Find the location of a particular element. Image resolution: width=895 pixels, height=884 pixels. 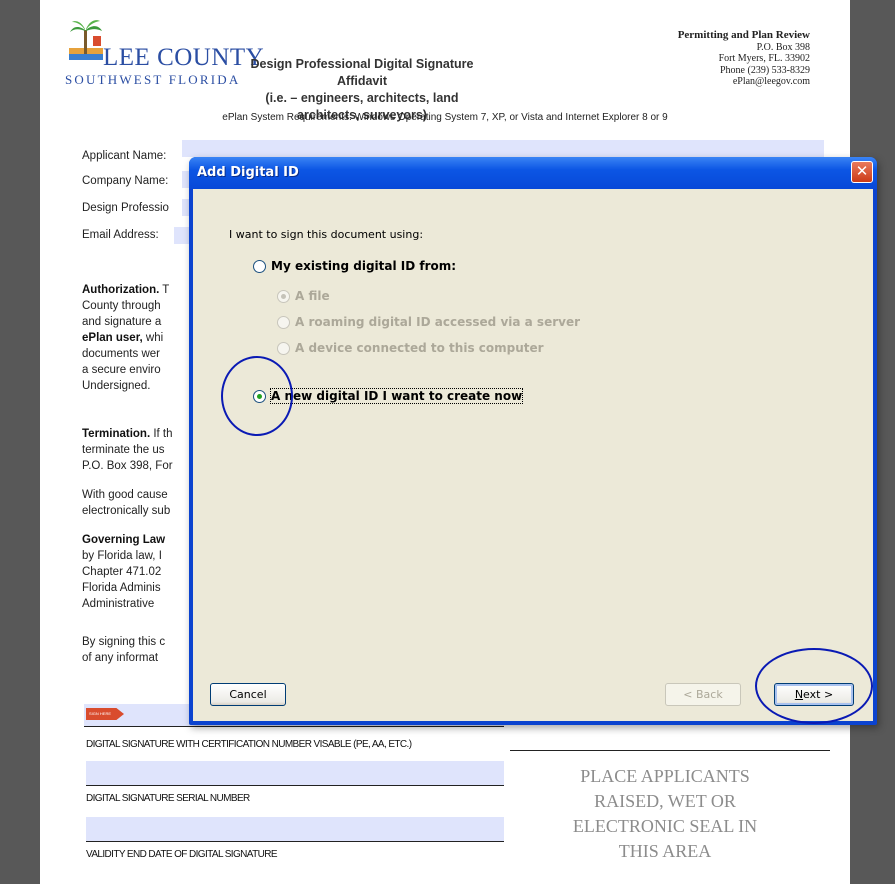

logo-title: LEE COUNTY is located at coordinates (184, 57).